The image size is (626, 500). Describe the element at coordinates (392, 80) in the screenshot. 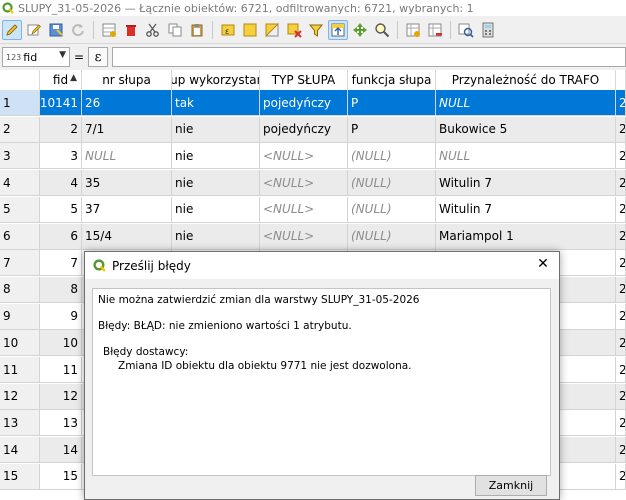

I see `column-header: funkcja słupa` at that location.